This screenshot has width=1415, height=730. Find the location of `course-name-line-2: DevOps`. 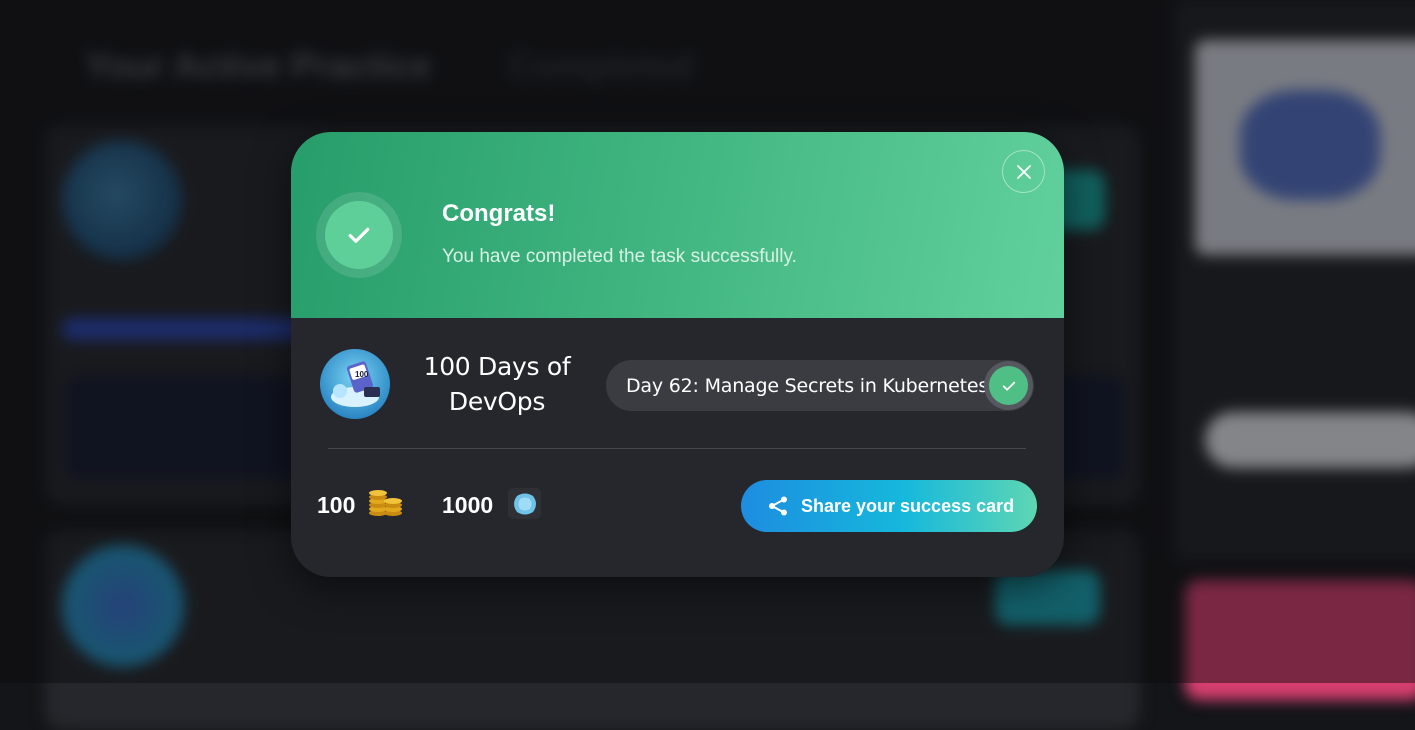

course-name-line-2: DevOps is located at coordinates (497, 401).